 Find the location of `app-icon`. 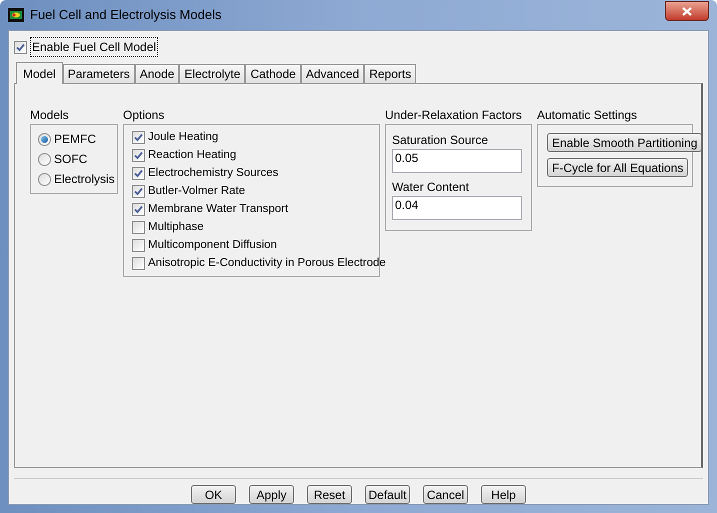

app-icon is located at coordinates (16, 15).